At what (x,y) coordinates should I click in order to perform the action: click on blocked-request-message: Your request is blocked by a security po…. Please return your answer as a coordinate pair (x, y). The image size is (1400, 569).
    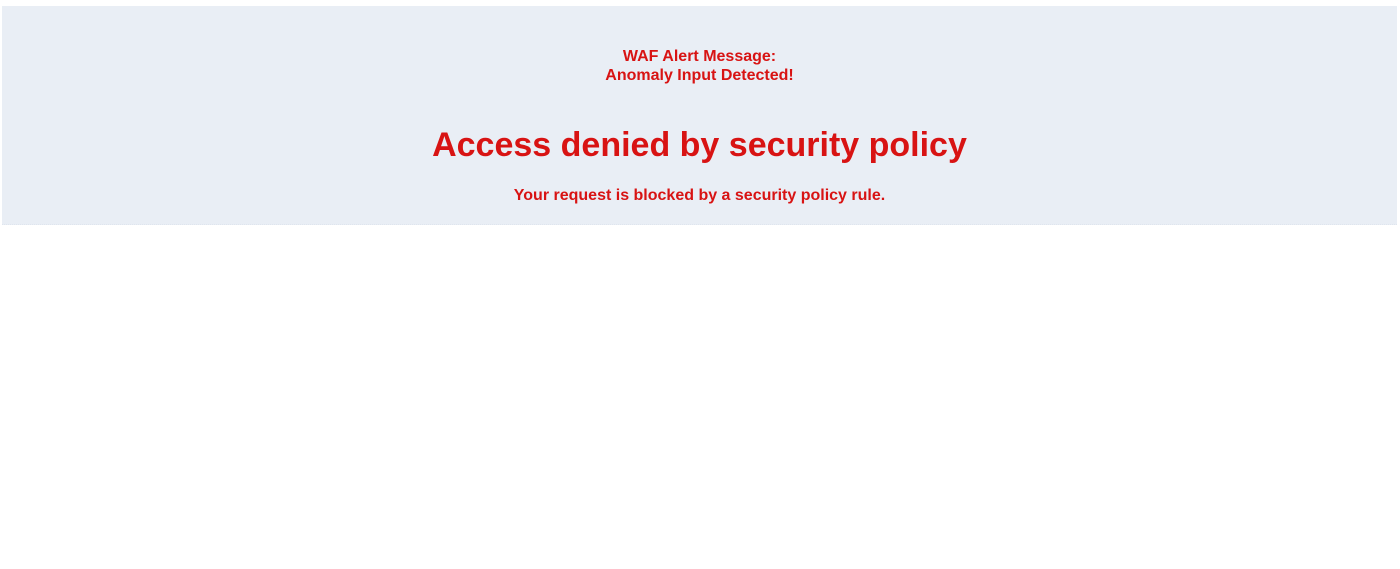
    Looking at the image, I should click on (699, 195).